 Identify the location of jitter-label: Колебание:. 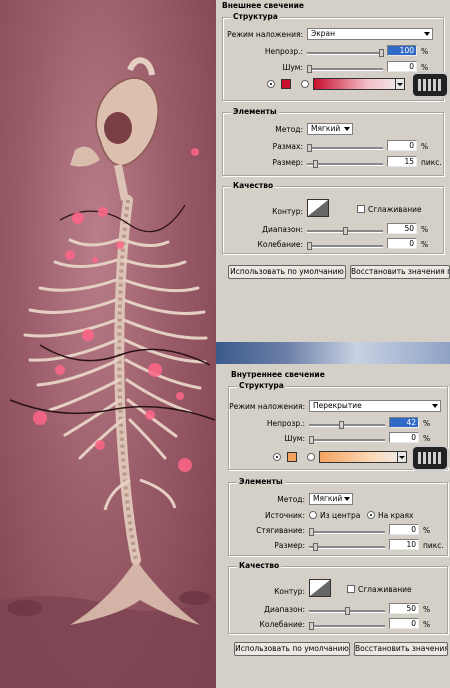
(282, 624).